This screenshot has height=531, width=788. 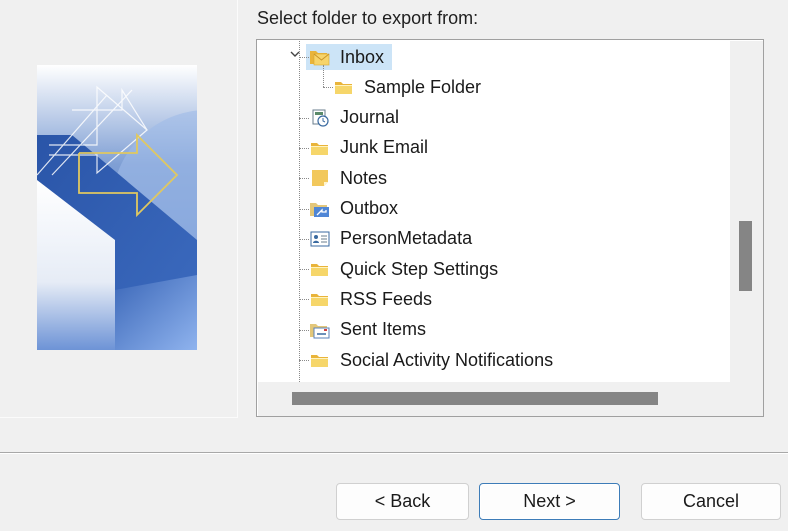 I want to click on notes-icon, so click(x=320, y=178).